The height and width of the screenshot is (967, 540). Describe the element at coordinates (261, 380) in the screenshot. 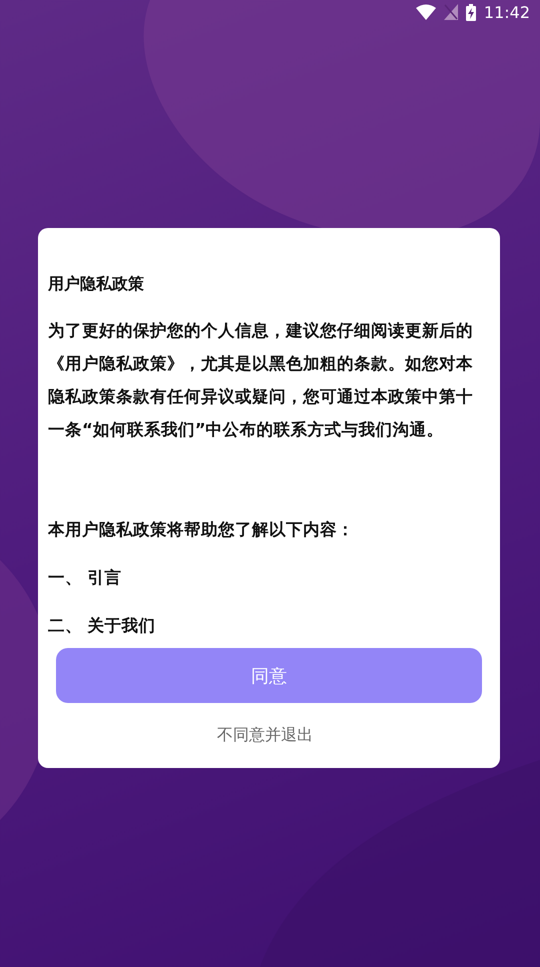

I see `policy-paragraph: 为了更好的保护您的个人信息，建议您仔细阅读更新后的《用户隐私政策》，尤其是以黑色加粗的条款。如您对本隐私政策条款有任何异议或疑问，您可通过本政策中第十一条“如何联系我们”中公布的联系方式与我们沟通。` at that location.